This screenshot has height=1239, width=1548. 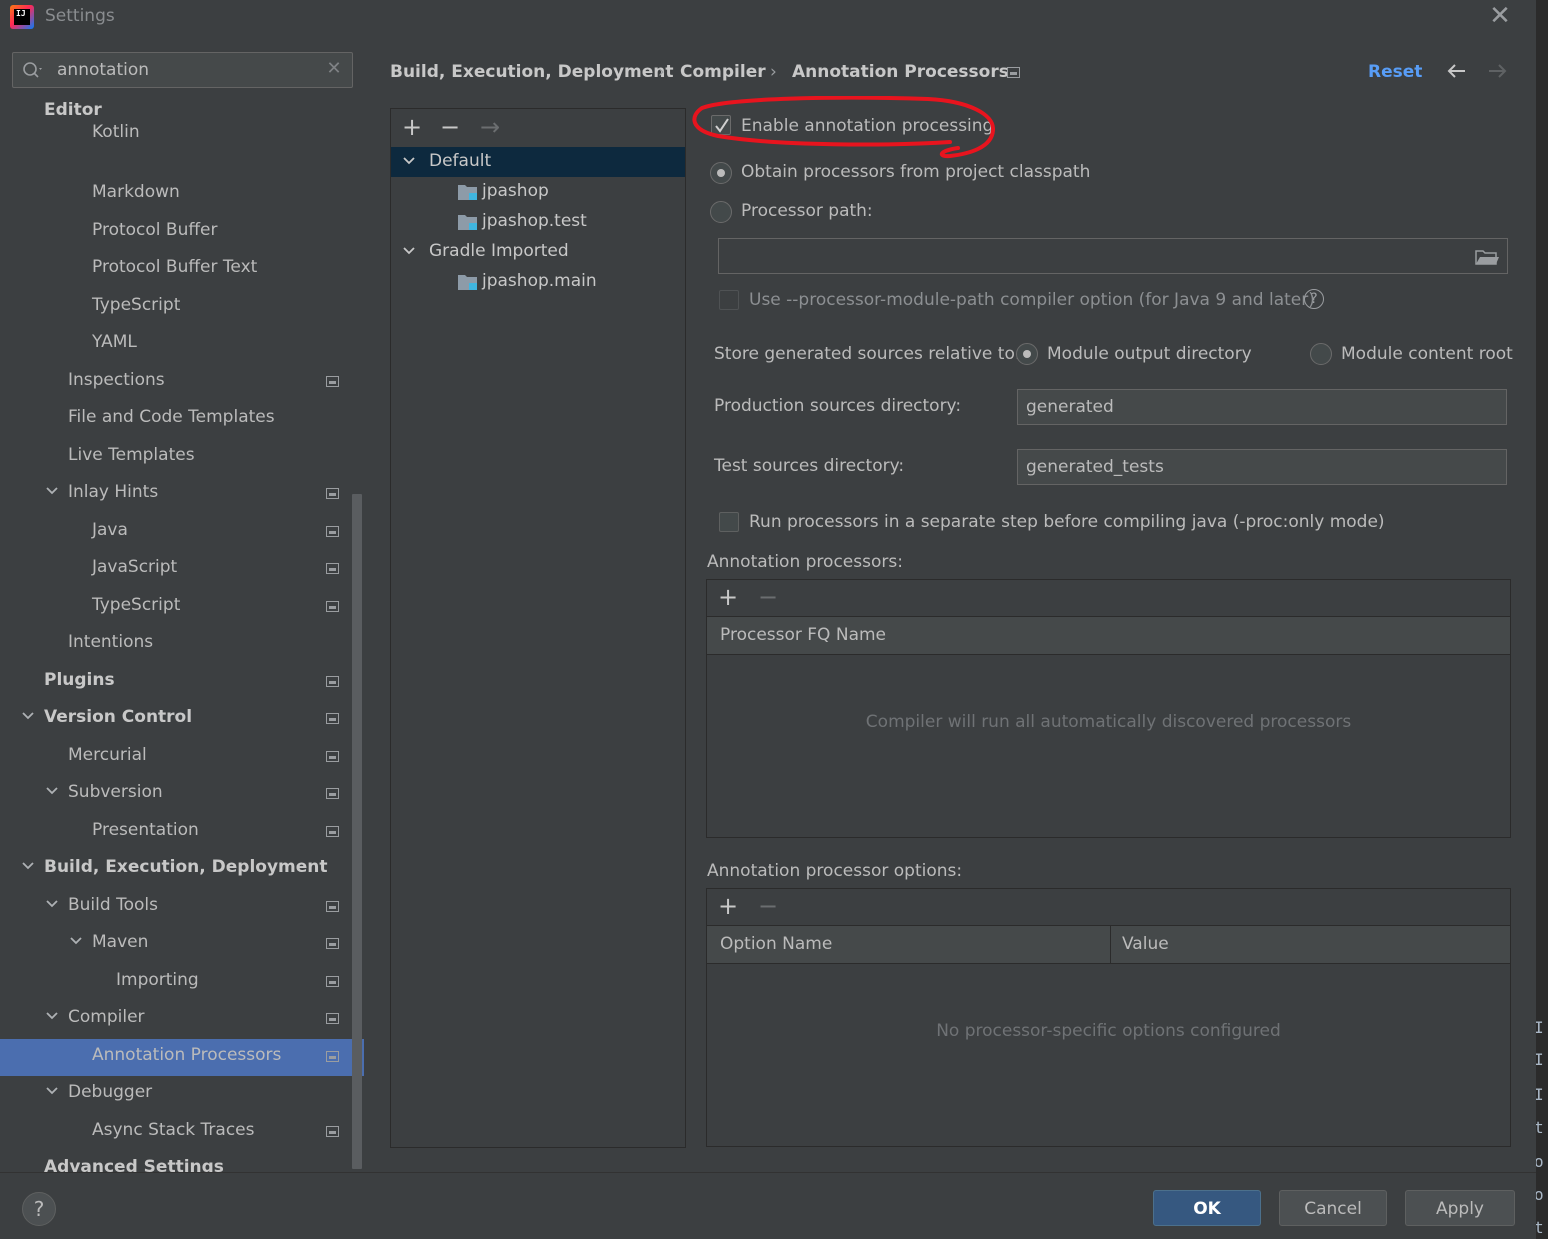 What do you see at coordinates (182, 719) in the screenshot?
I see `sidebar-item: Version Control` at bounding box center [182, 719].